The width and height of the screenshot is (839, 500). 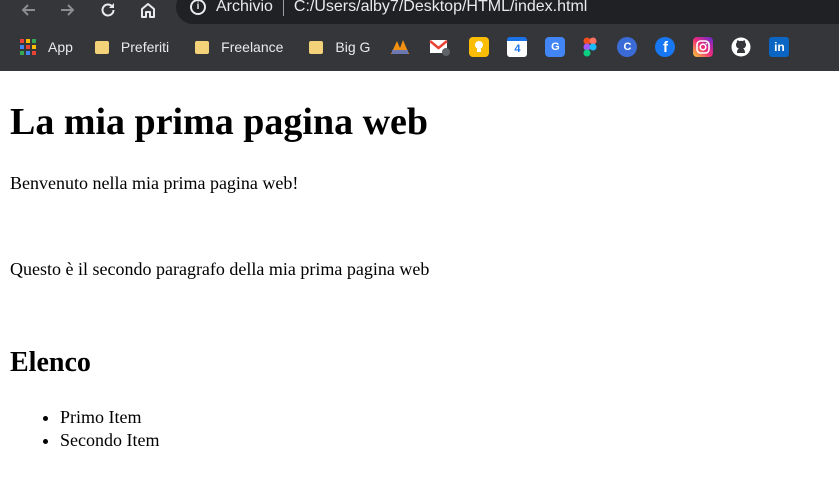 I want to click on bookmark-gmail, so click(x=440, y=47).